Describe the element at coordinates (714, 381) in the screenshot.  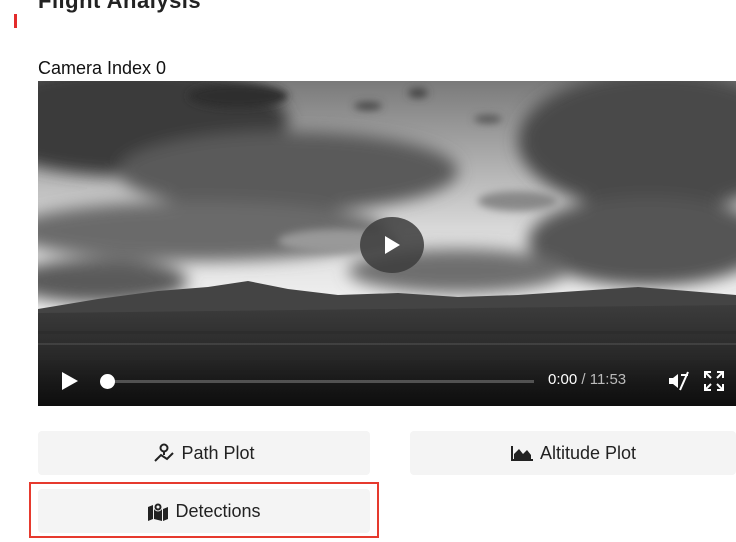
I see `fullscreen-icon` at that location.